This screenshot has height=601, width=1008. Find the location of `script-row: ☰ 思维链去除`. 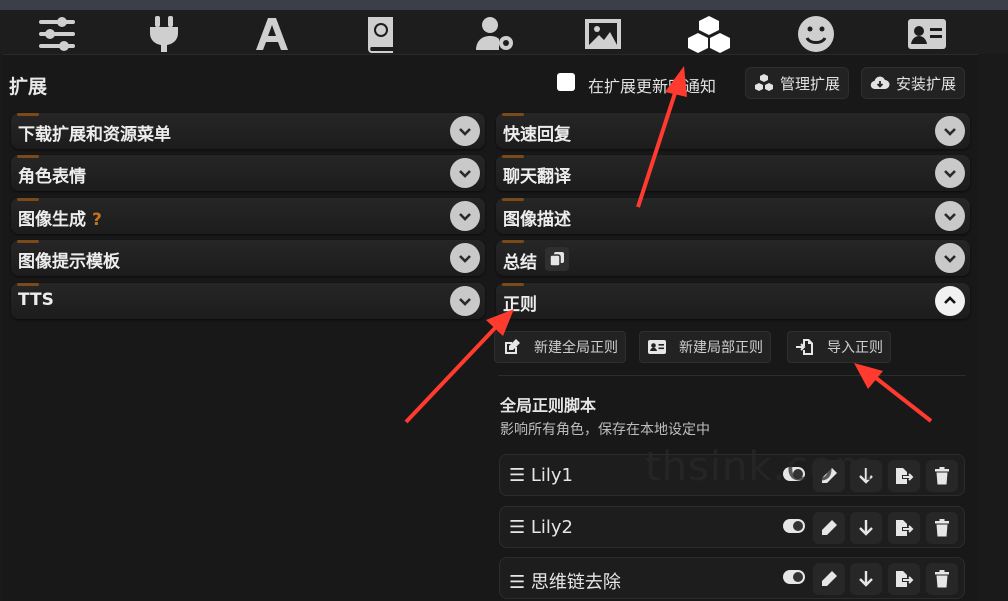

script-row: ☰ 思维链去除 is located at coordinates (732, 578).